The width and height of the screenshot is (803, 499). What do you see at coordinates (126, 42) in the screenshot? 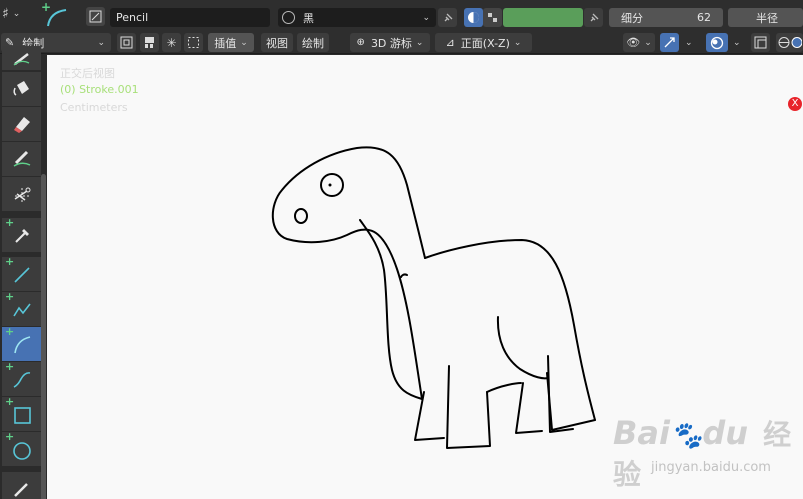
I see `multiframe-icon` at bounding box center [126, 42].